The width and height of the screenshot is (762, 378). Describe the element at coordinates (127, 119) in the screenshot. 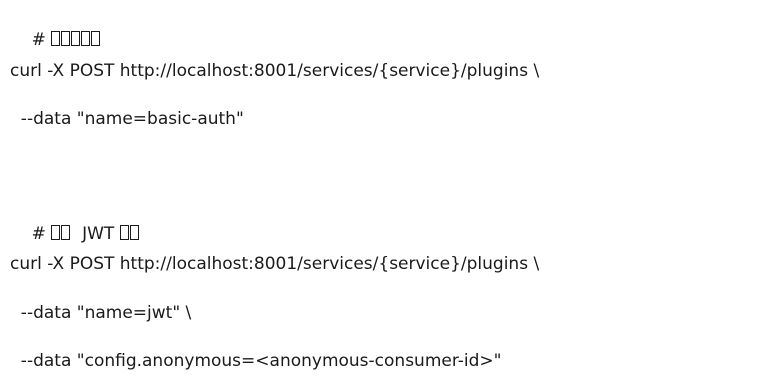

I see `data-option-line: --data "name=basic-auth"` at that location.